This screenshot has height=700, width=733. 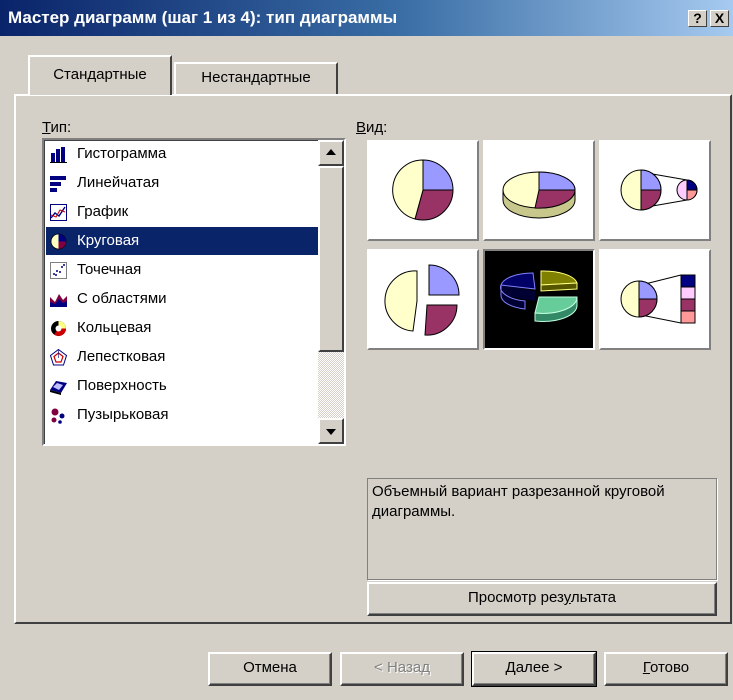 What do you see at coordinates (100, 75) in the screenshot?
I see `tab-standard: Стандартные` at bounding box center [100, 75].